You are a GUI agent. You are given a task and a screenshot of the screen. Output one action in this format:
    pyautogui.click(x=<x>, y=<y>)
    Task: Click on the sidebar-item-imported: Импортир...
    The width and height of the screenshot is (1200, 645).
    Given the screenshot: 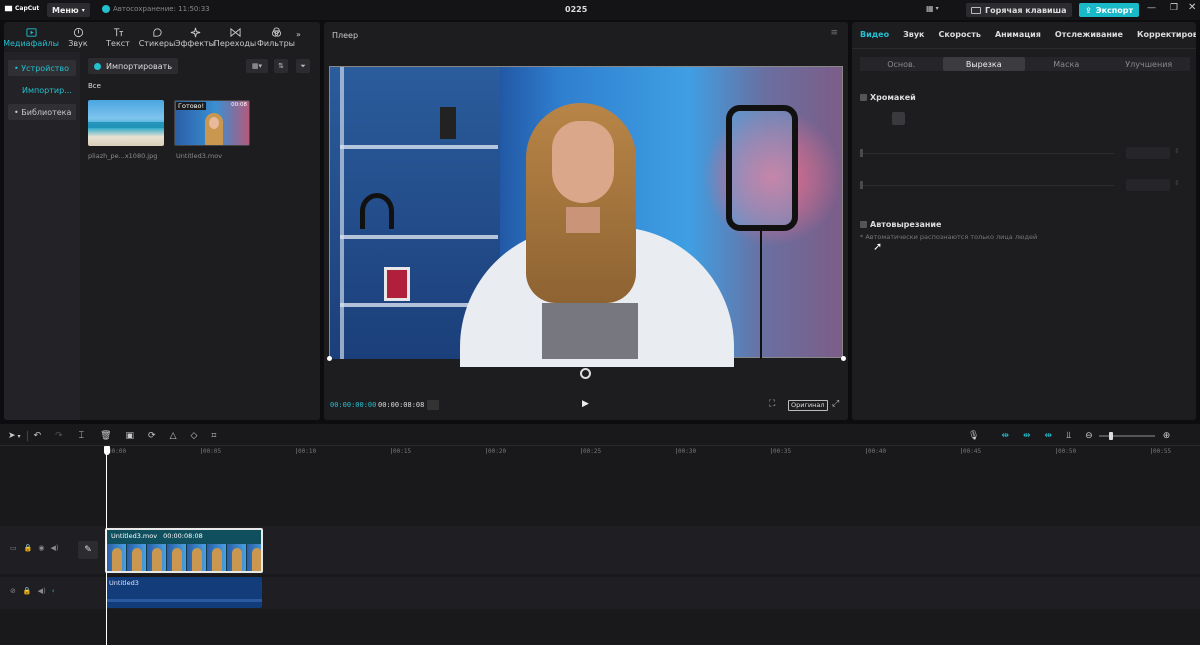 What is the action you would take?
    pyautogui.click(x=42, y=90)
    